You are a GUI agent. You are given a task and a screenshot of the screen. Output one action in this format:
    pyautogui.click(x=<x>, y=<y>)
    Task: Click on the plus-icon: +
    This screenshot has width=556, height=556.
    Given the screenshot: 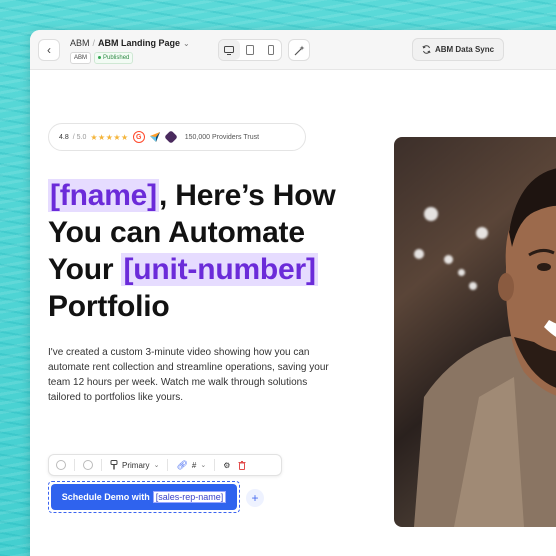 What is the action you would take?
    pyautogui.click(x=255, y=498)
    